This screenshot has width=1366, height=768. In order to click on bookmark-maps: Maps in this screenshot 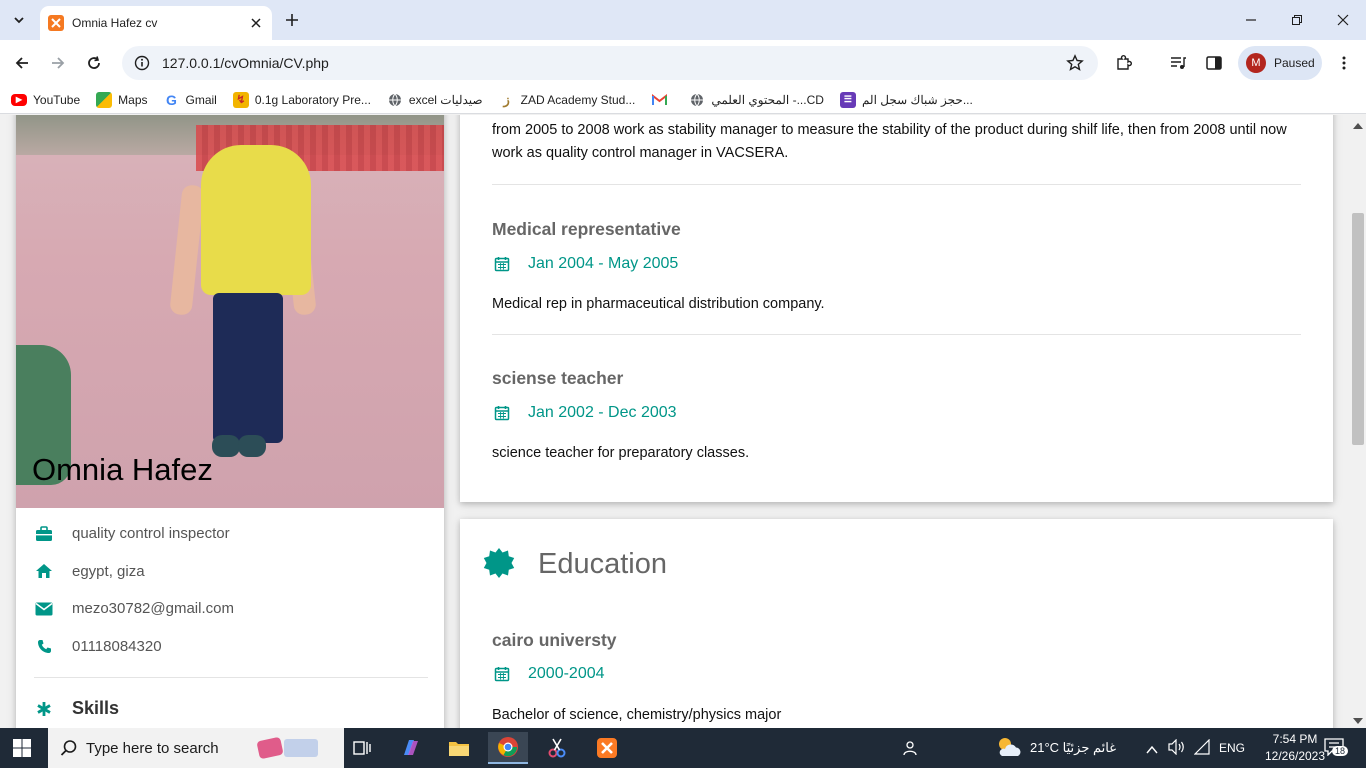, I will do `click(122, 99)`.